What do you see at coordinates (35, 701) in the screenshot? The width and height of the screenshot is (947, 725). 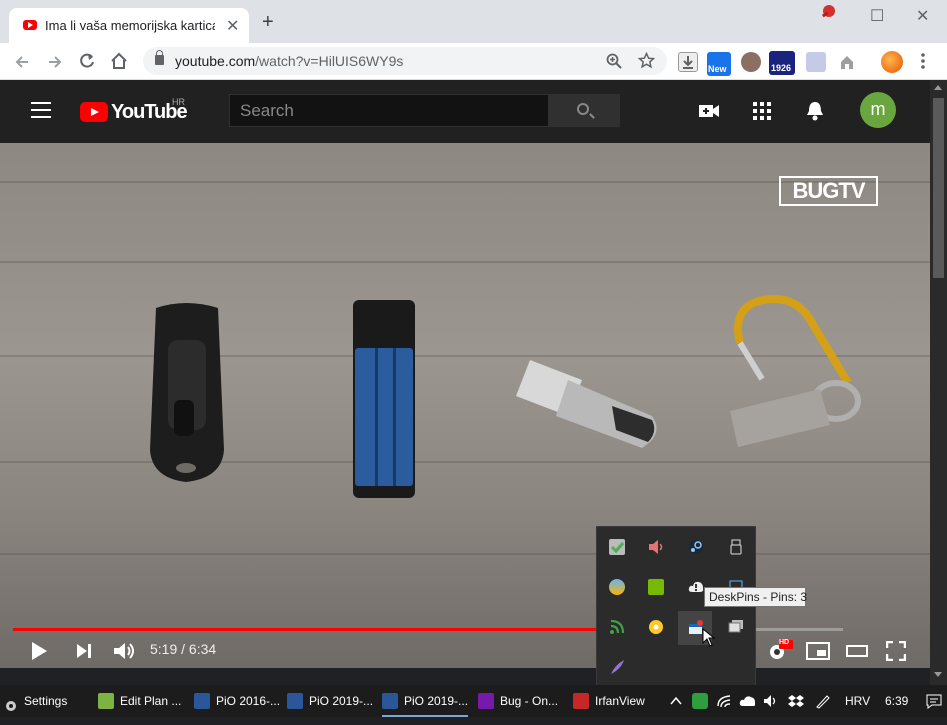 I see `taskbar-settings: Settings` at bounding box center [35, 701].